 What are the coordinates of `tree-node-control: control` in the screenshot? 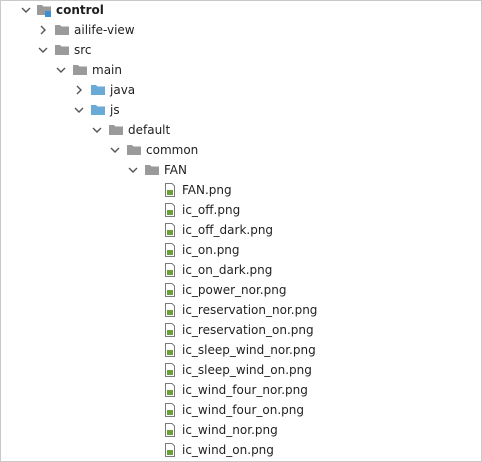 It's located at (241, 10).